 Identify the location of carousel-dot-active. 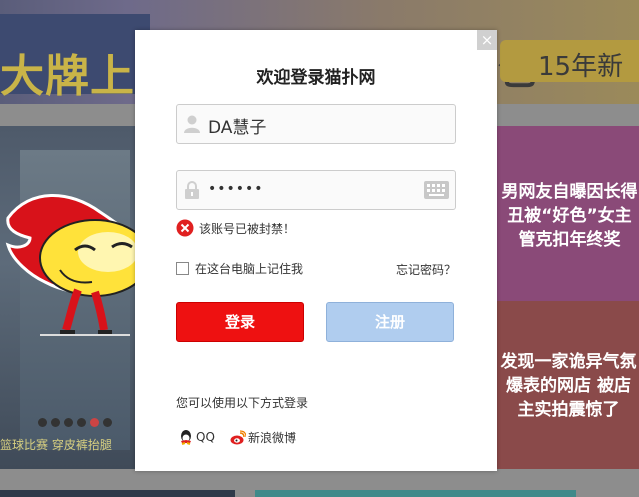
(94, 422).